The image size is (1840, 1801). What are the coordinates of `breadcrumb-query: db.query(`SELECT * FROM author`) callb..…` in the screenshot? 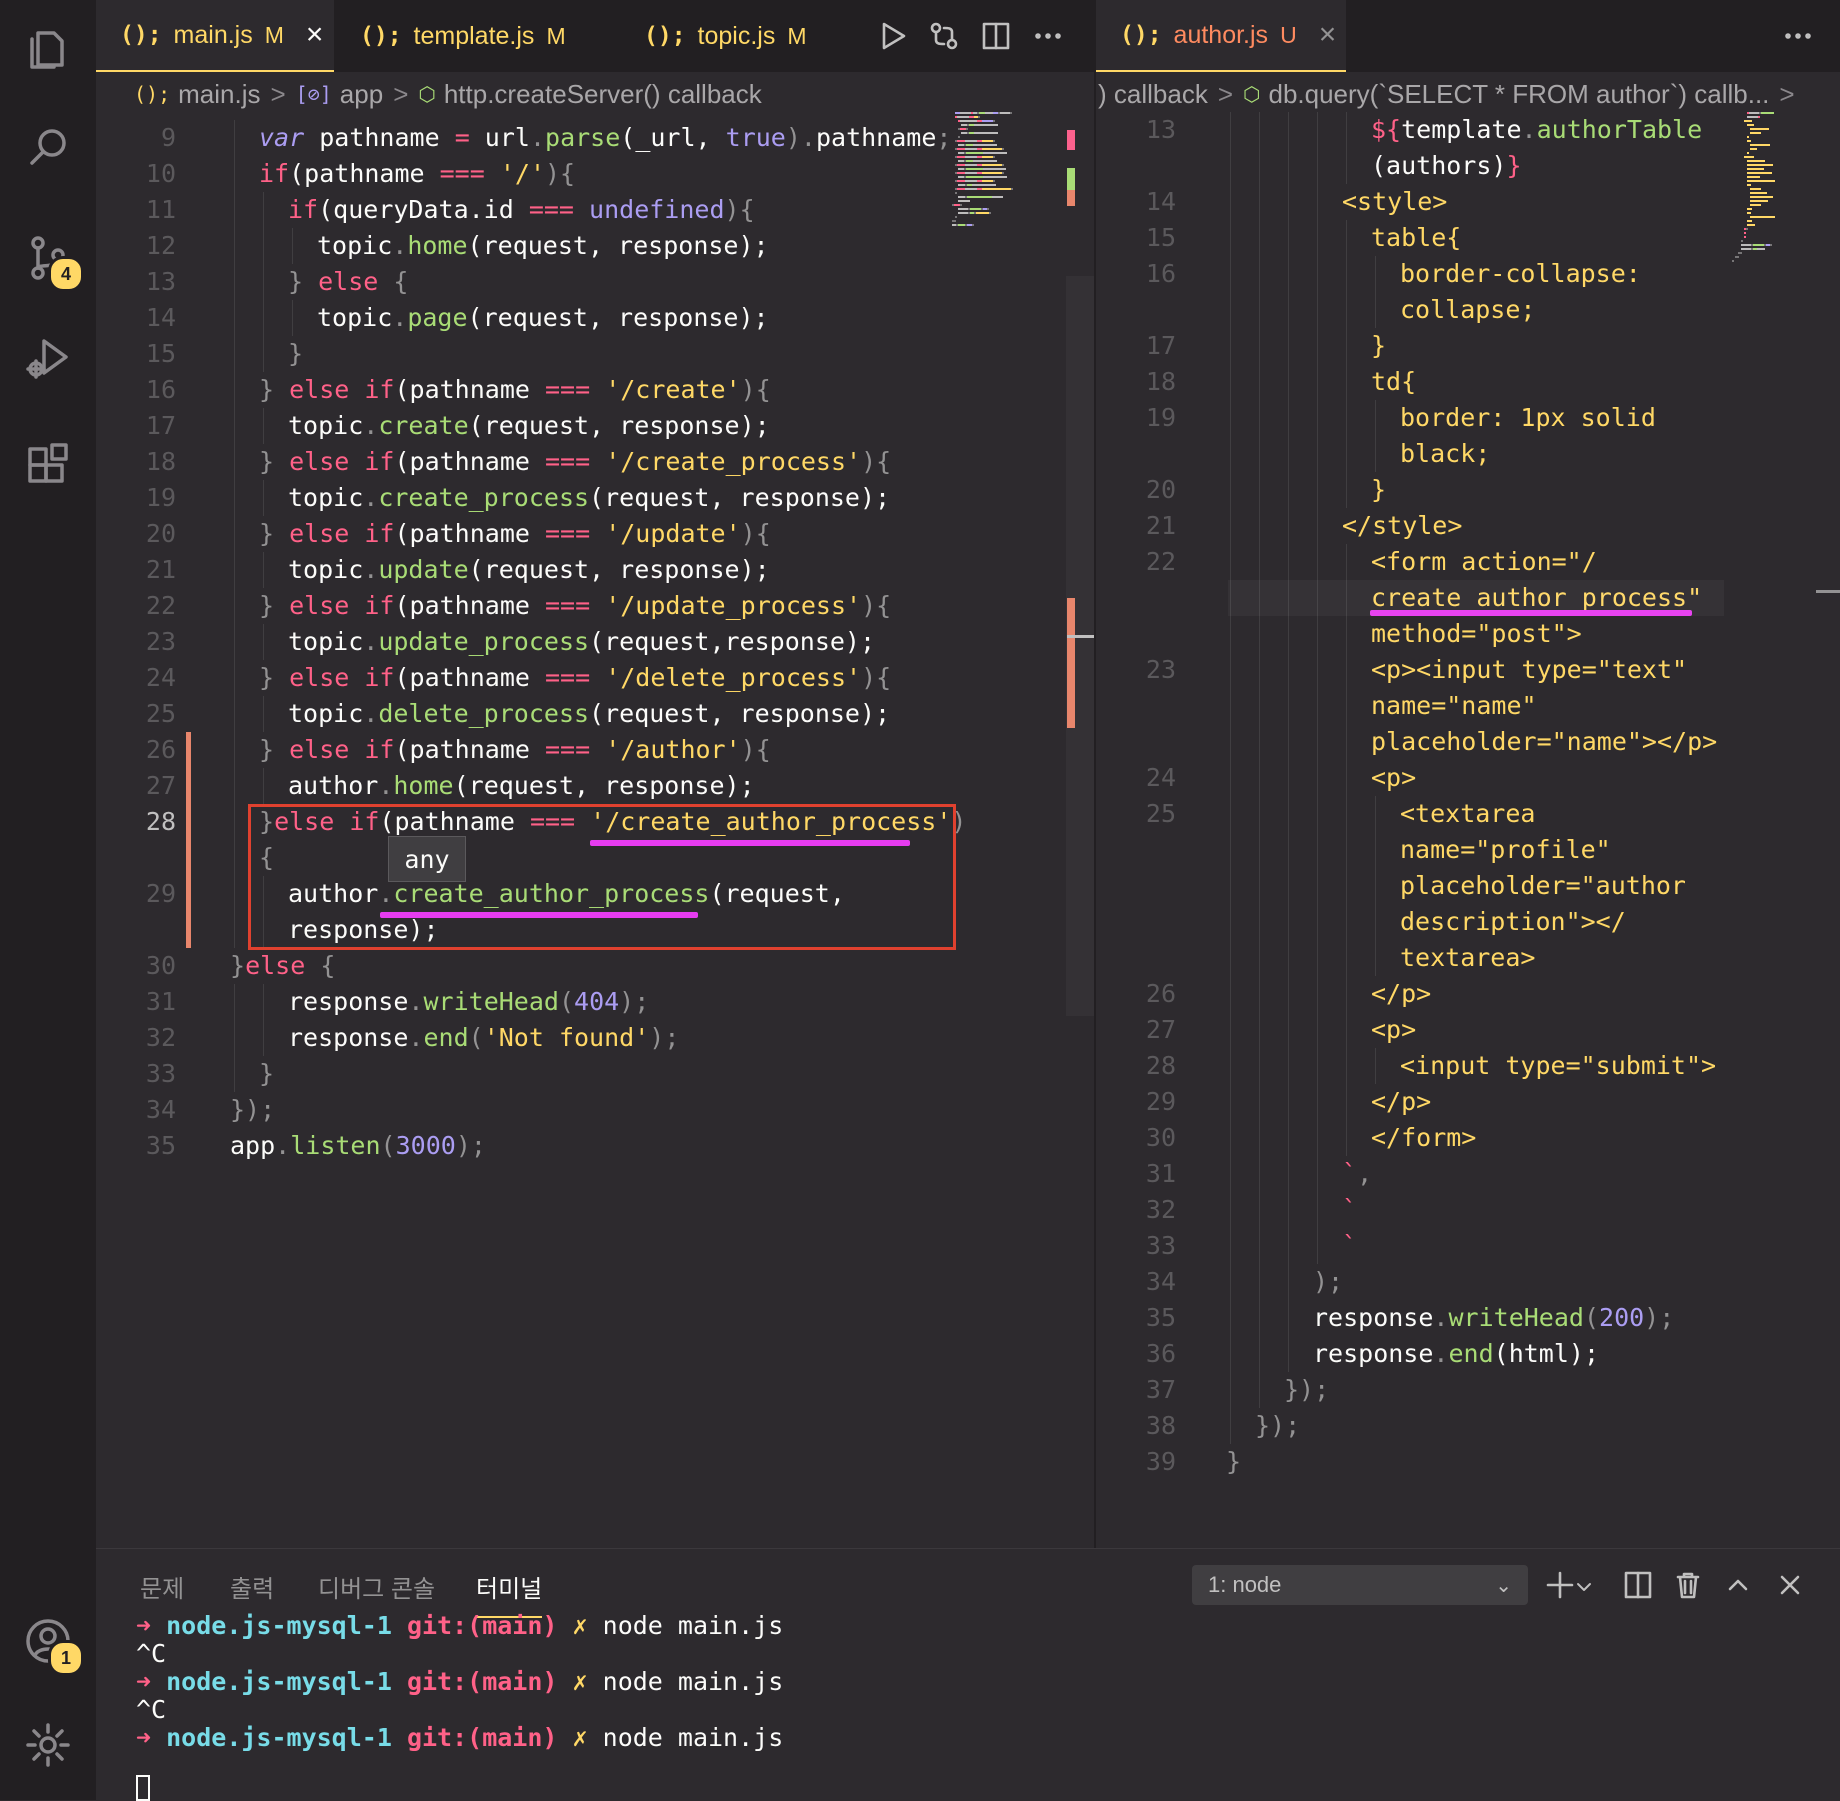 It's located at (1518, 94).